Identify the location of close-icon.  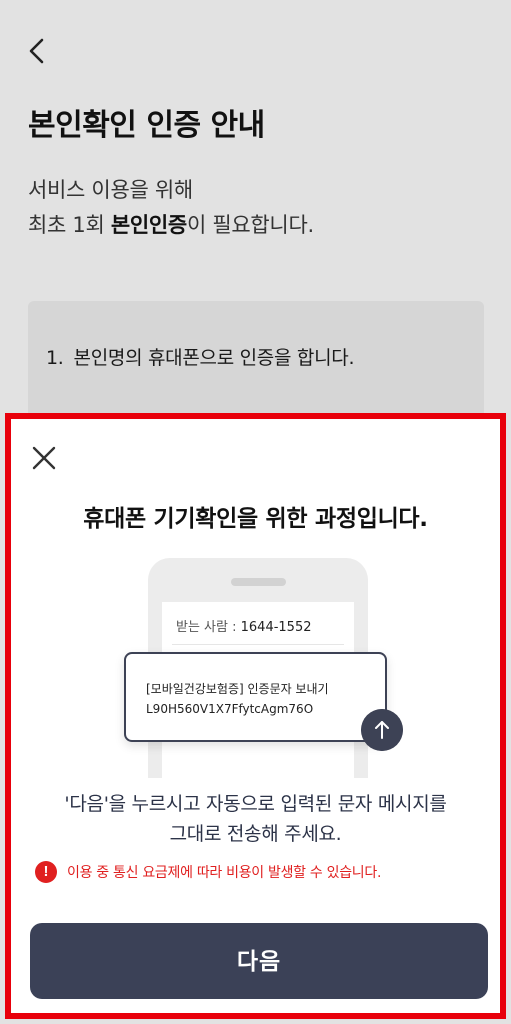
(44, 458).